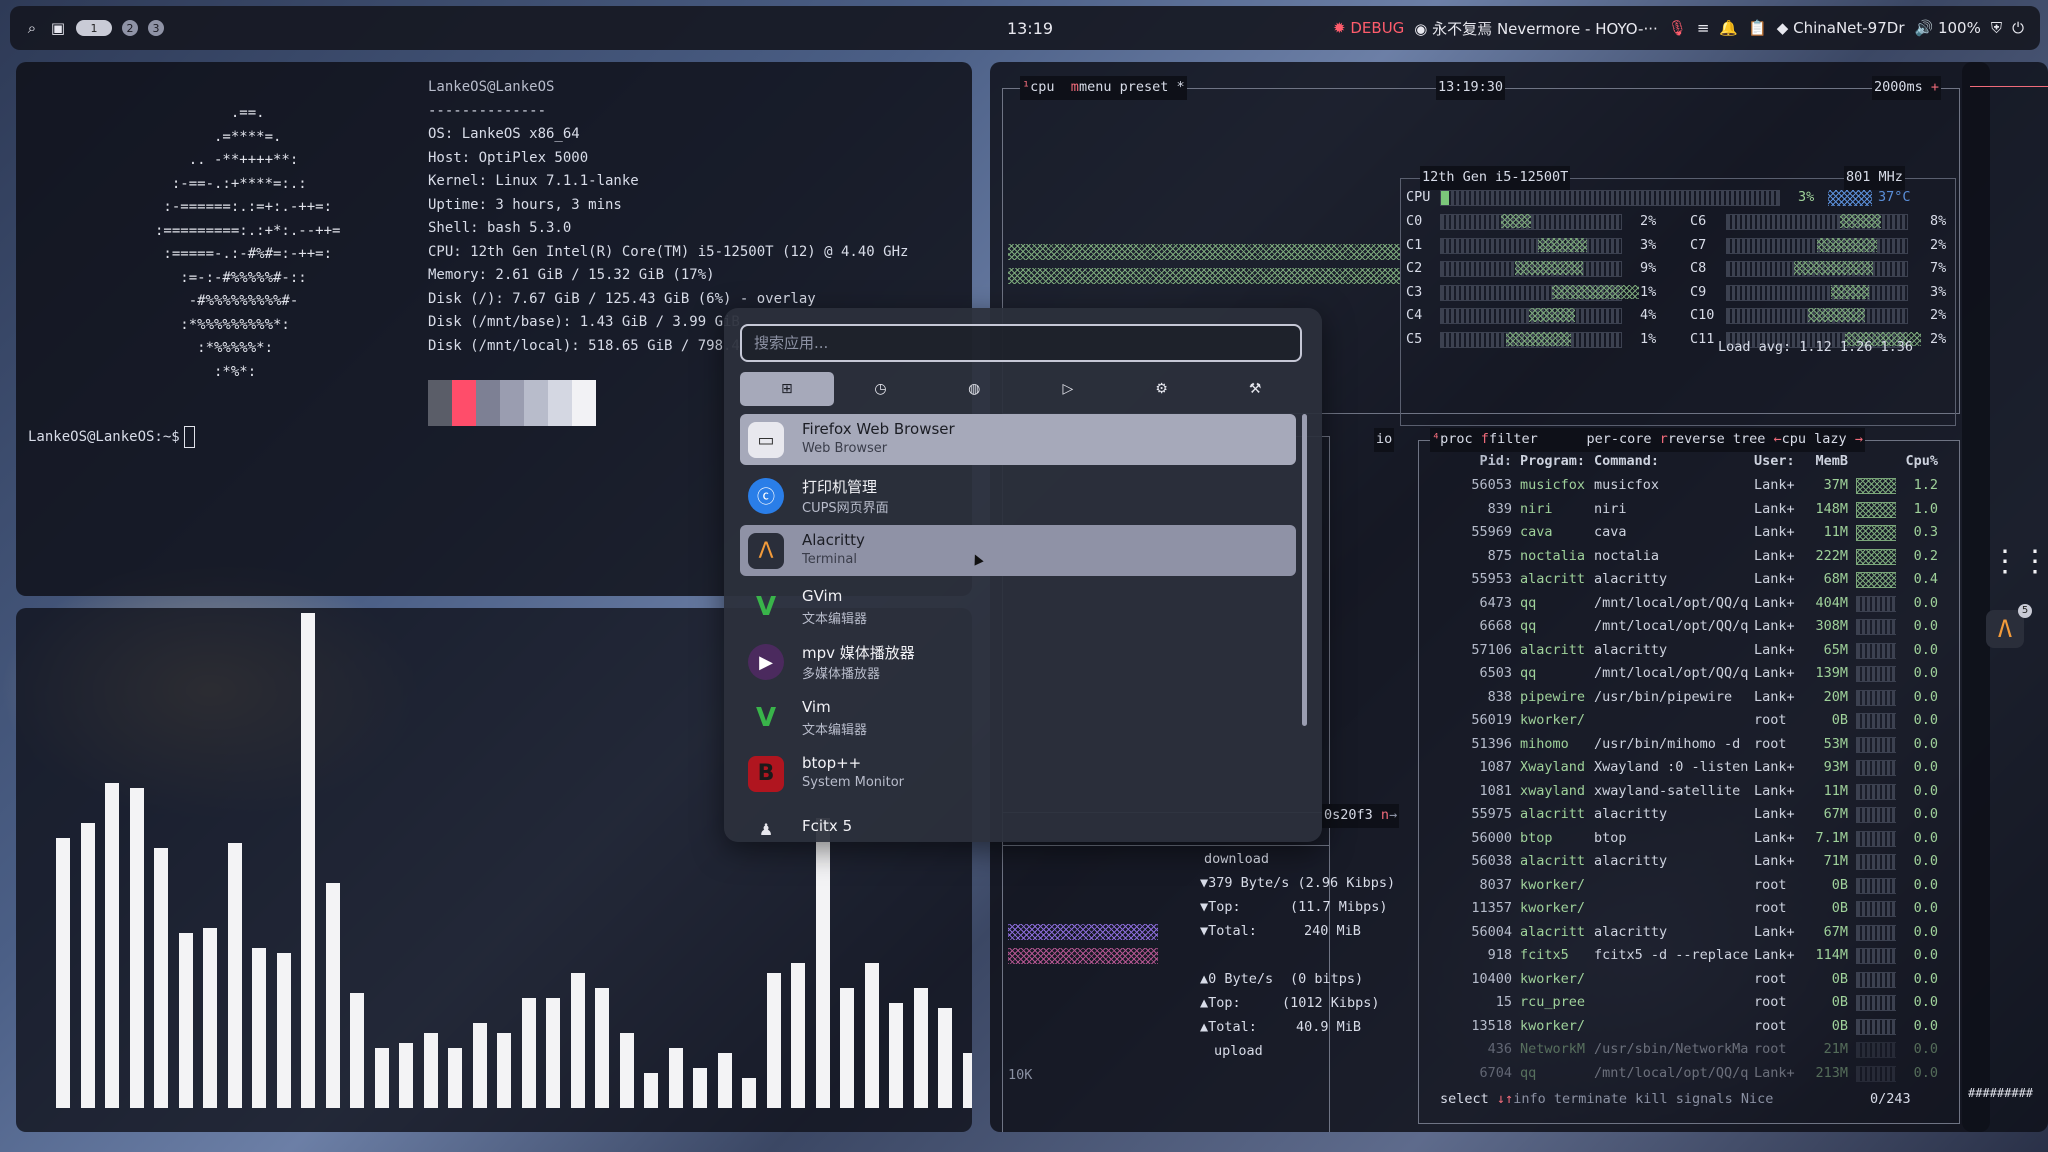 The width and height of the screenshot is (2048, 1152). What do you see at coordinates (1694, 674) in the screenshot?
I see `process-row: 6503 qq/mnt/local/opt/QQ/q Lank+ 139M 0.0` at bounding box center [1694, 674].